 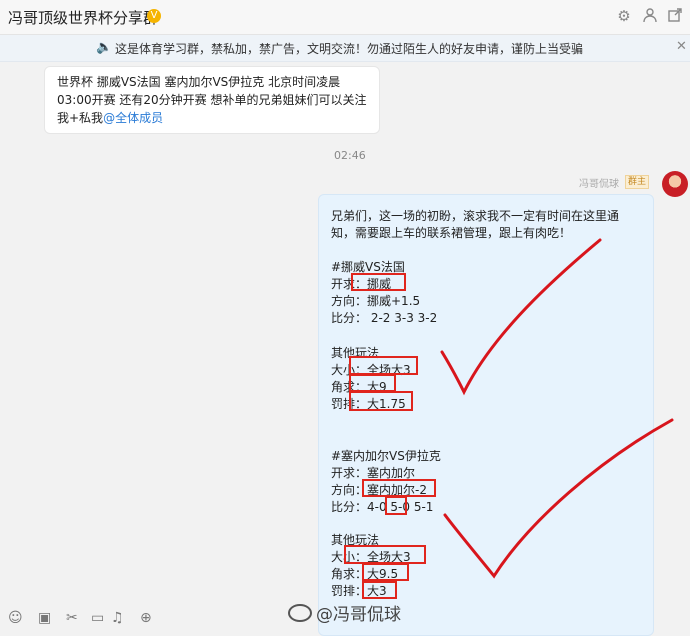 I want to click on message-line: 知，需要跟上车的联系裙管理，跟上有肉吃！, so click(x=451, y=233).